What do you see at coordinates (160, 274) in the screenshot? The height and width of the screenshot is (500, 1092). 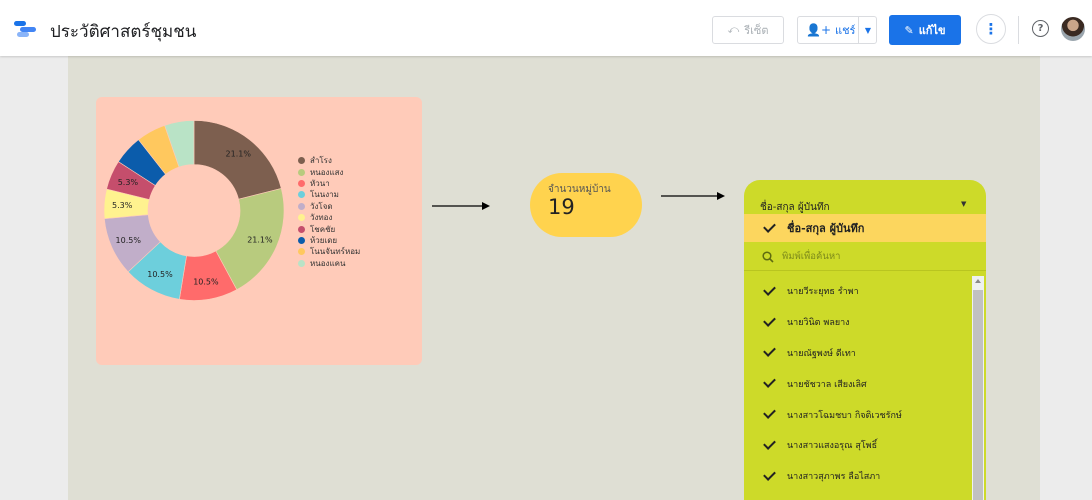 I see `pie-data-label-4: 10.5%` at bounding box center [160, 274].